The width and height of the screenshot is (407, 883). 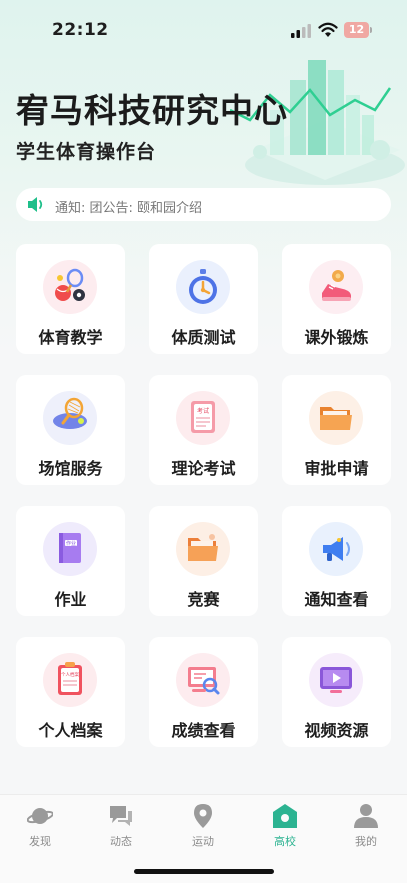 I want to click on planet-icon, so click(x=40, y=816).